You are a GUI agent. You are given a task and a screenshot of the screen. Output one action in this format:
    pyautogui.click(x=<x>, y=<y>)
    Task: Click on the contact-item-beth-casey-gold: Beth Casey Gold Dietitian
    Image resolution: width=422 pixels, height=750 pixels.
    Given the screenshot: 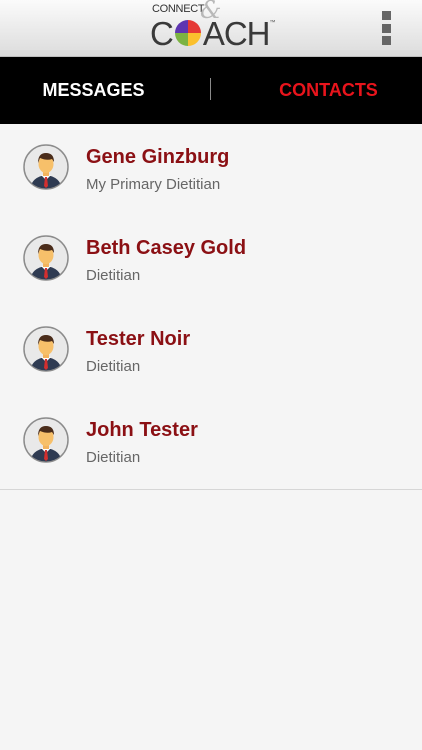 What is the action you would take?
    pyautogui.click(x=211, y=260)
    